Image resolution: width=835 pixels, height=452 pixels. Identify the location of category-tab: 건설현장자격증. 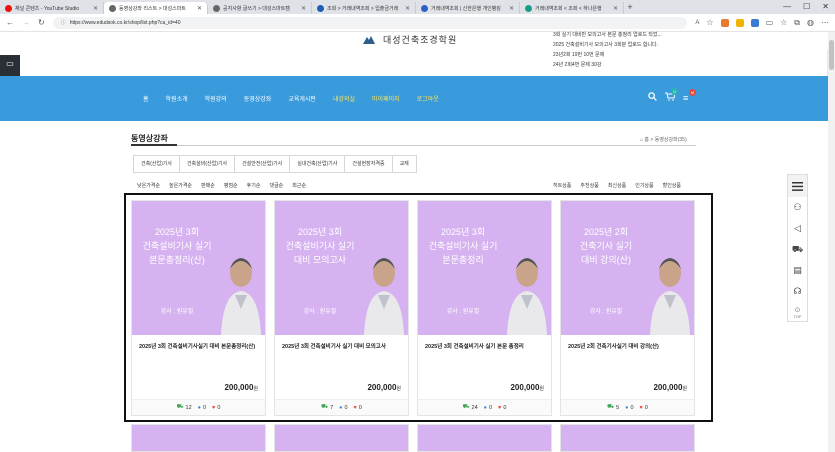
(369, 164).